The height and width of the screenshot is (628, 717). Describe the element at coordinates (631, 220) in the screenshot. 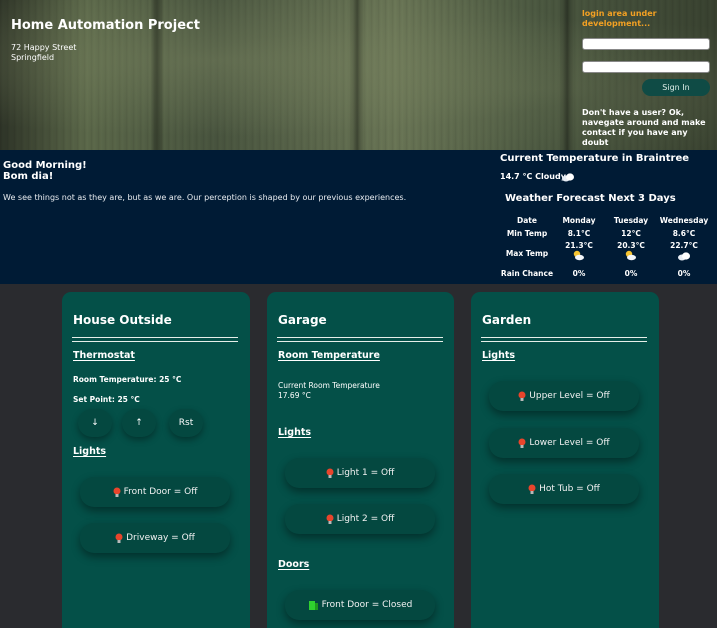

I see `forecast-day-2: Tuesday` at that location.